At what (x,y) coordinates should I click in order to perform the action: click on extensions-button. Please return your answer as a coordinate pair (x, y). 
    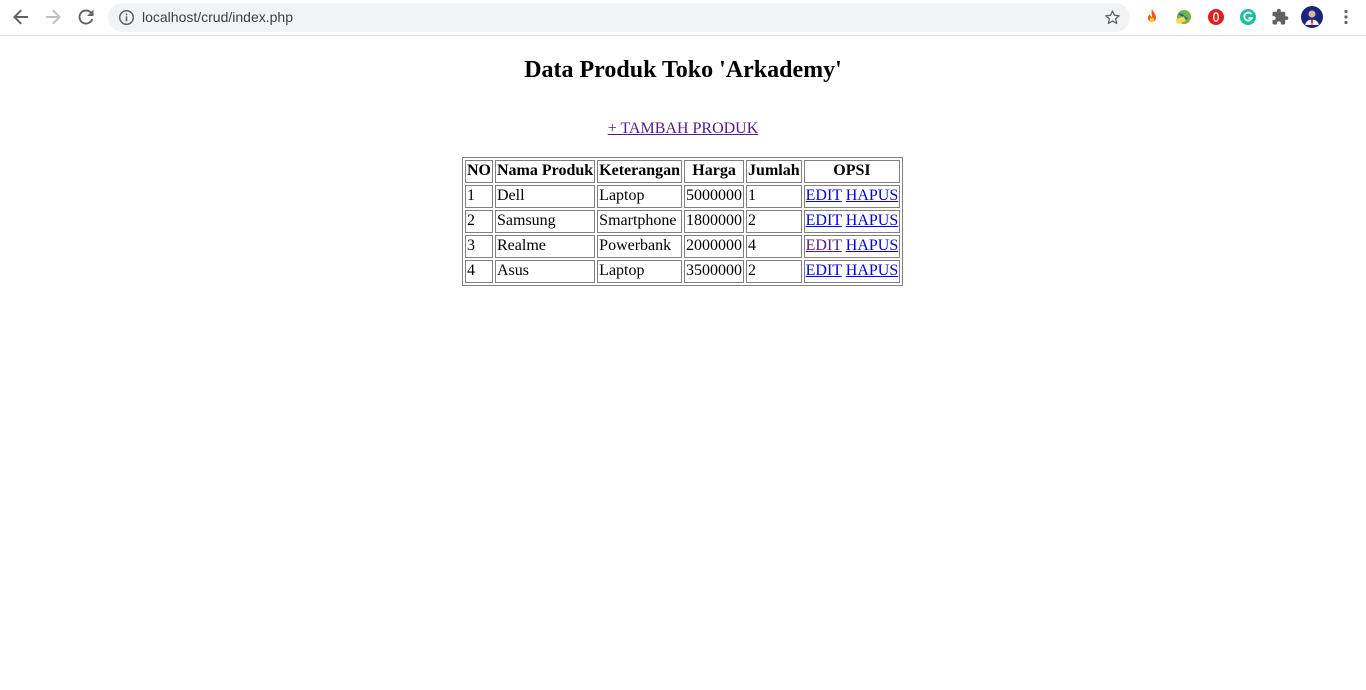
    Looking at the image, I should click on (1280, 17).